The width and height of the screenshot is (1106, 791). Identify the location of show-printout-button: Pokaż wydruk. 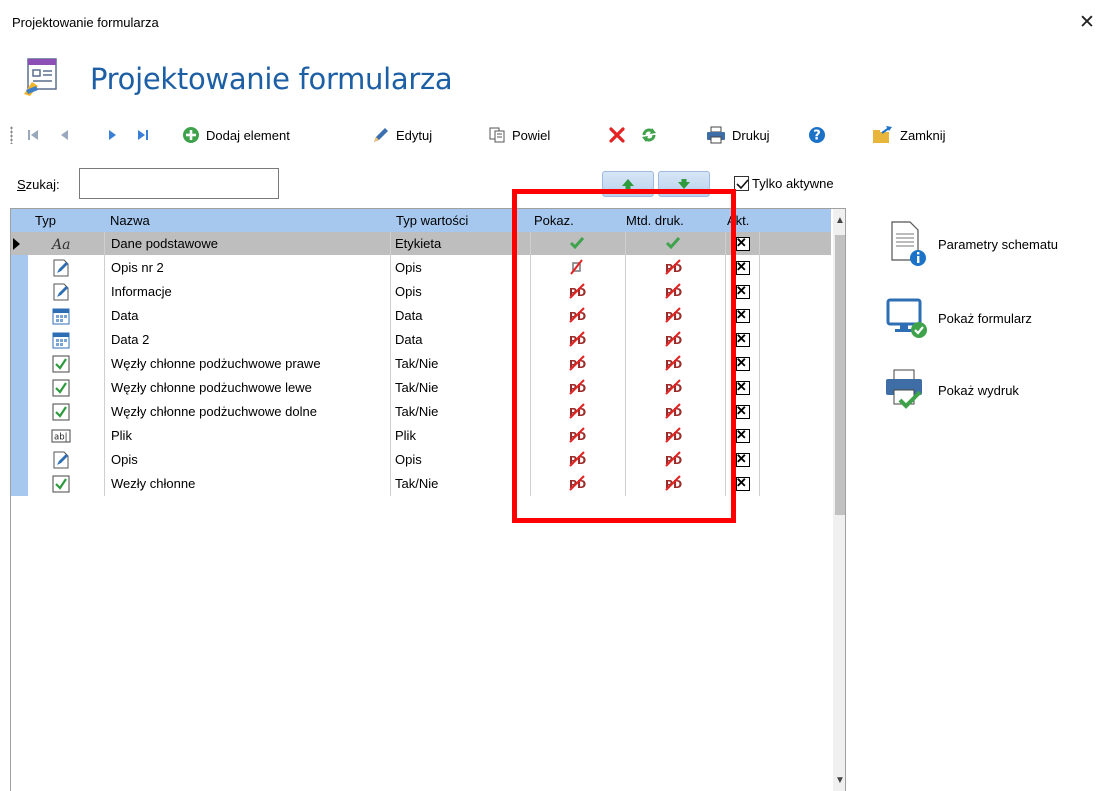
(990, 390).